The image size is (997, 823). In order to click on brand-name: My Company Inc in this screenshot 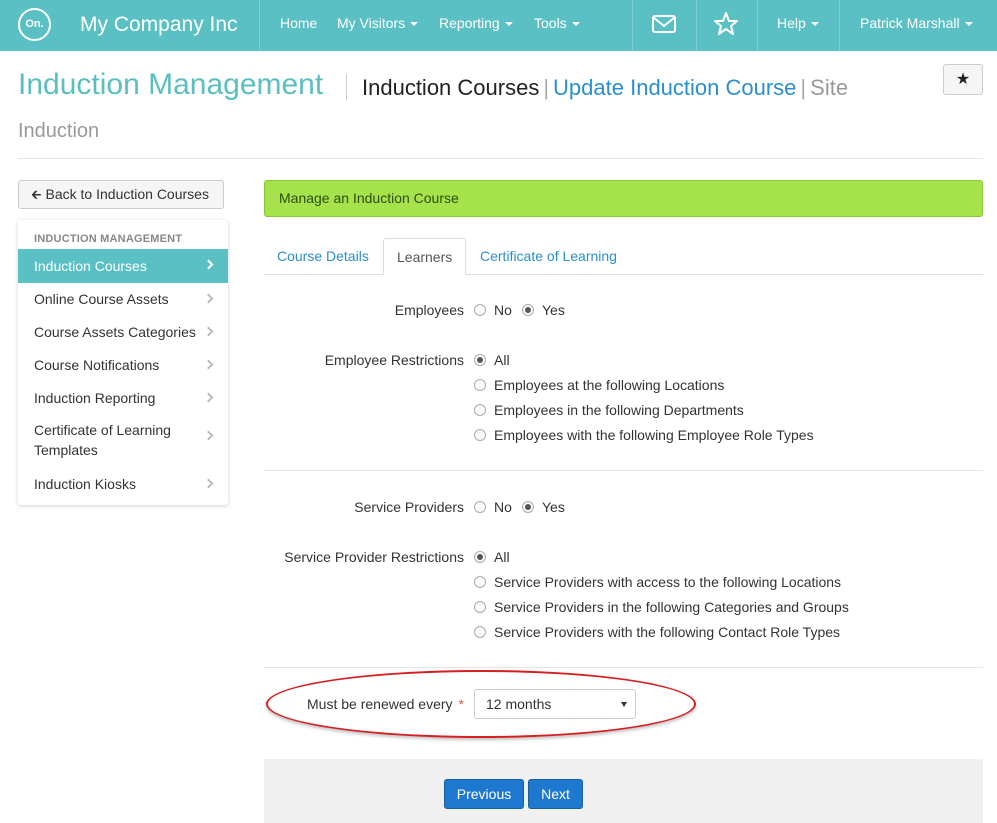, I will do `click(159, 25)`.